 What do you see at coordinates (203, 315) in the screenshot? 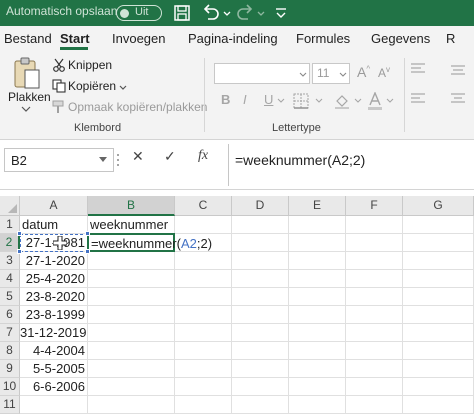
I see `cell-c6` at bounding box center [203, 315].